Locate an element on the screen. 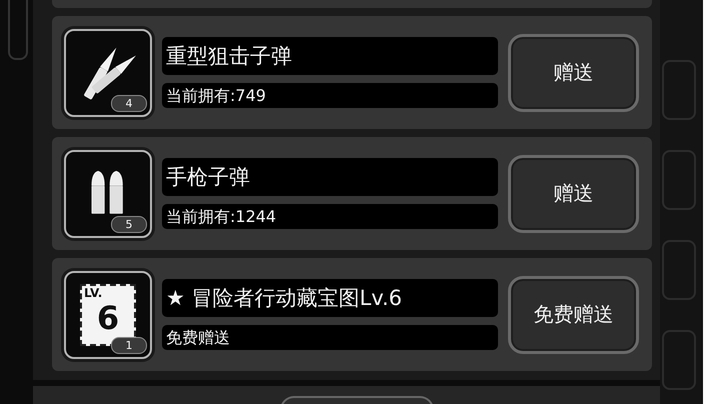  side-frame is located at coordinates (18, 30).